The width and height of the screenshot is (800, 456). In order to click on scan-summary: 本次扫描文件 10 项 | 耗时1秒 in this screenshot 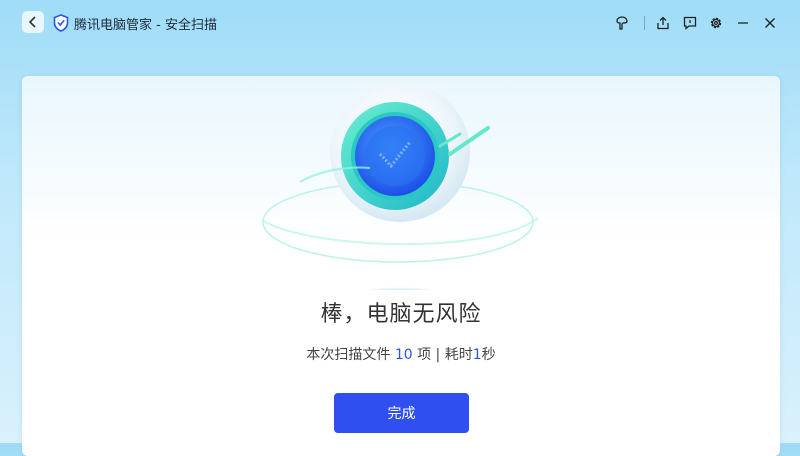, I will do `click(401, 354)`.